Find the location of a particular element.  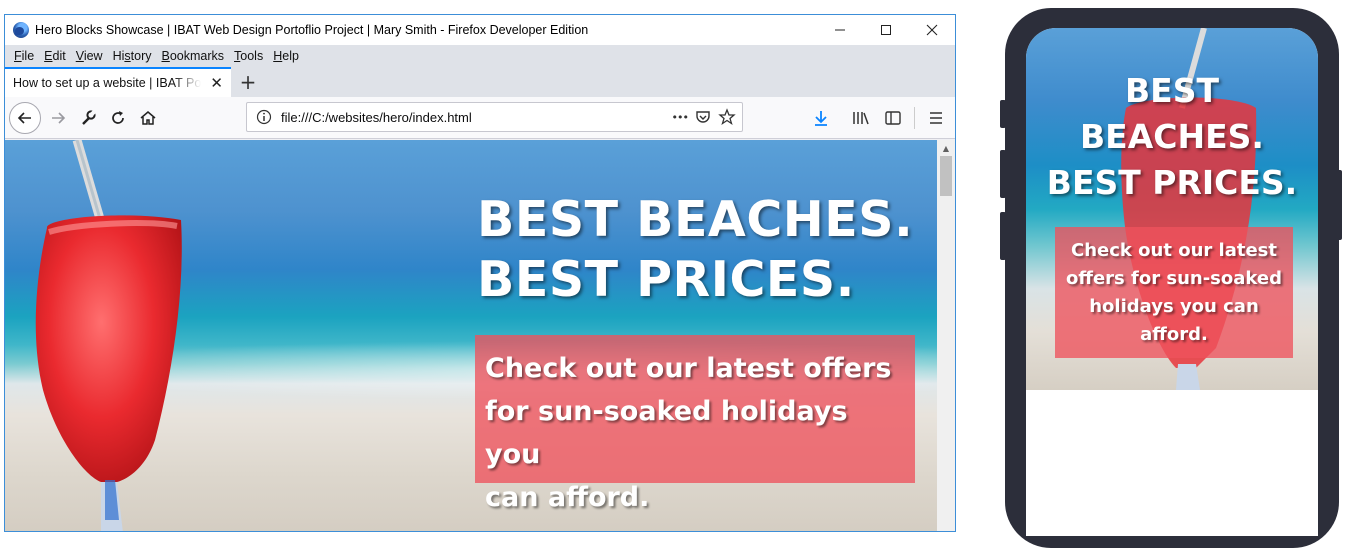

mobile-hero-offer-line: offers for sun-soaked is located at coordinates (1174, 278).